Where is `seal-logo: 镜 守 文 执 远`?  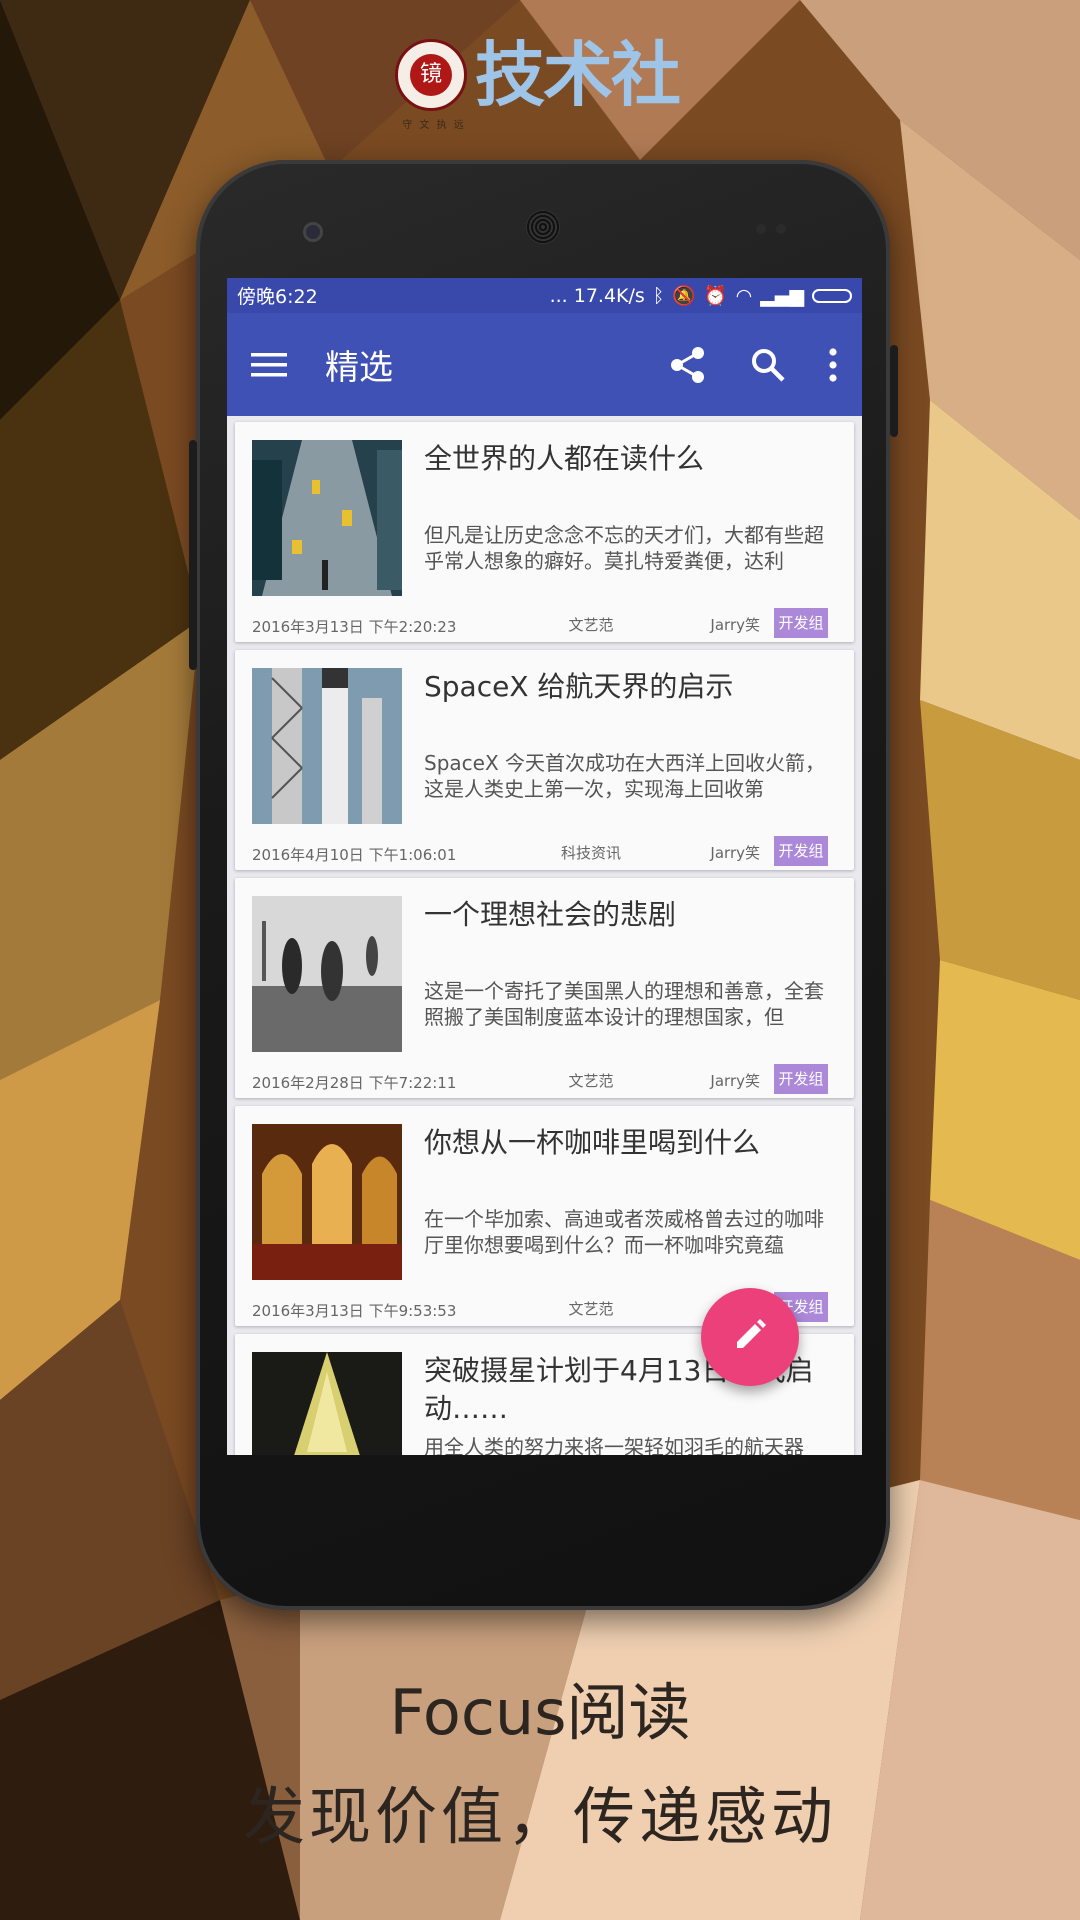
seal-logo: 镜 守 文 执 远 is located at coordinates (431, 85).